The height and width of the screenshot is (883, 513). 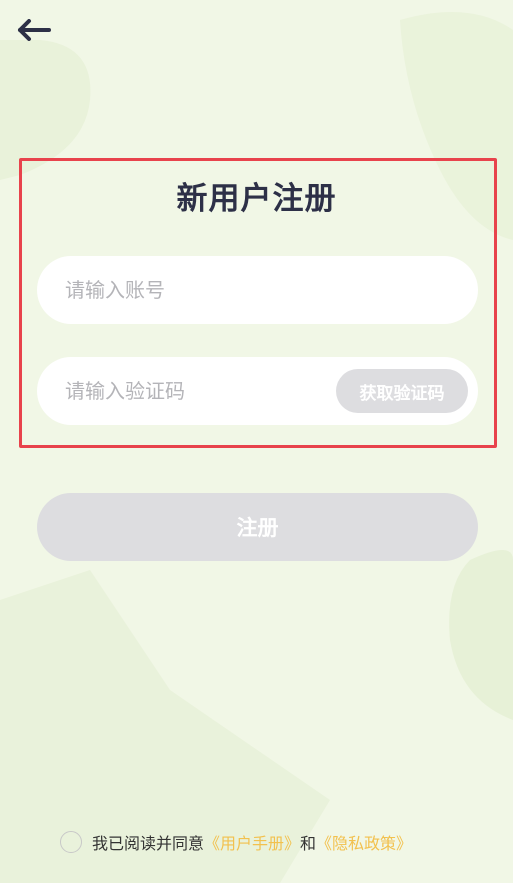 What do you see at coordinates (257, 527) in the screenshot?
I see `register-button: 注册` at bounding box center [257, 527].